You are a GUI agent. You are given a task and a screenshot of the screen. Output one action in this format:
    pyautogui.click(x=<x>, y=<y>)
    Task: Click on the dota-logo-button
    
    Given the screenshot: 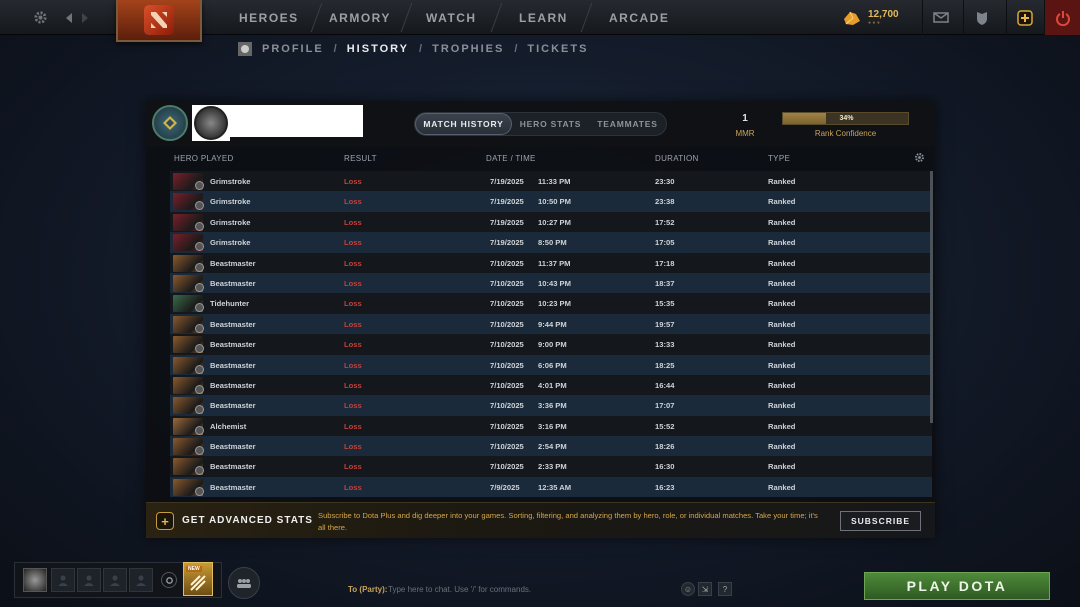 What is the action you would take?
    pyautogui.click(x=159, y=21)
    